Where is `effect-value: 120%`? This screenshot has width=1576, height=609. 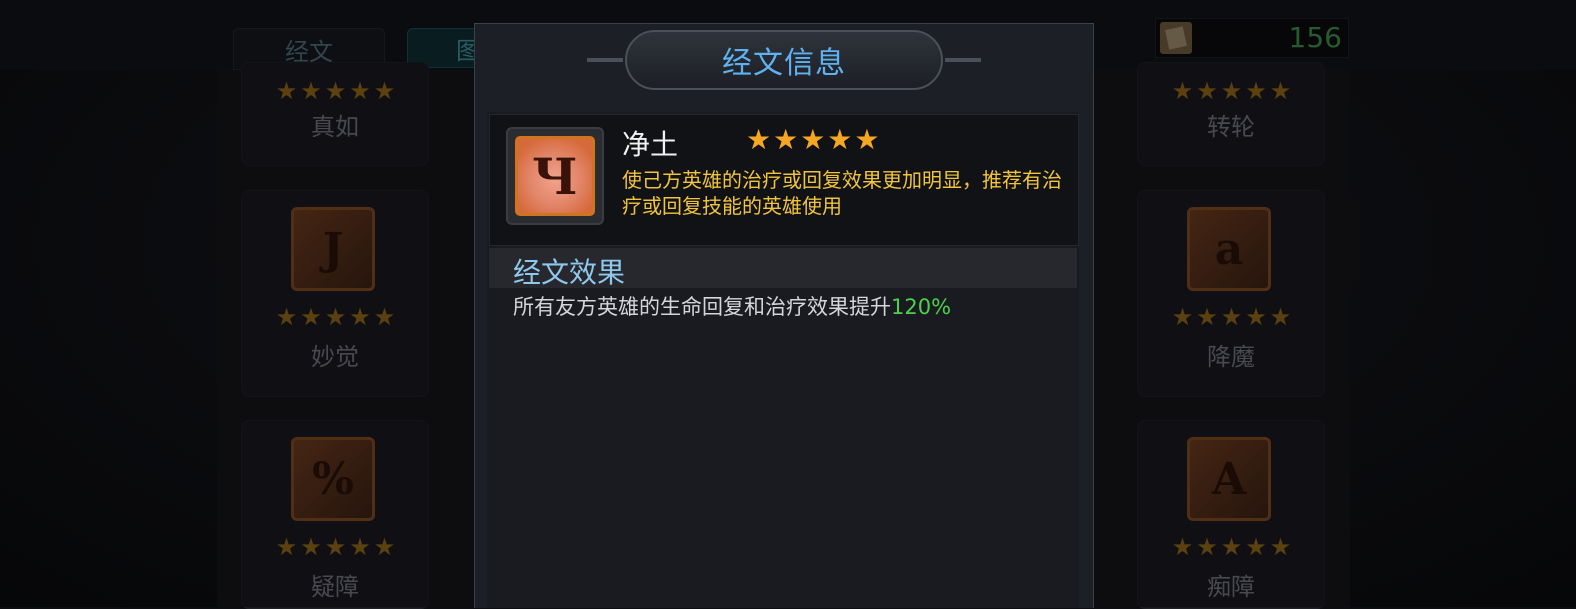 effect-value: 120% is located at coordinates (921, 307).